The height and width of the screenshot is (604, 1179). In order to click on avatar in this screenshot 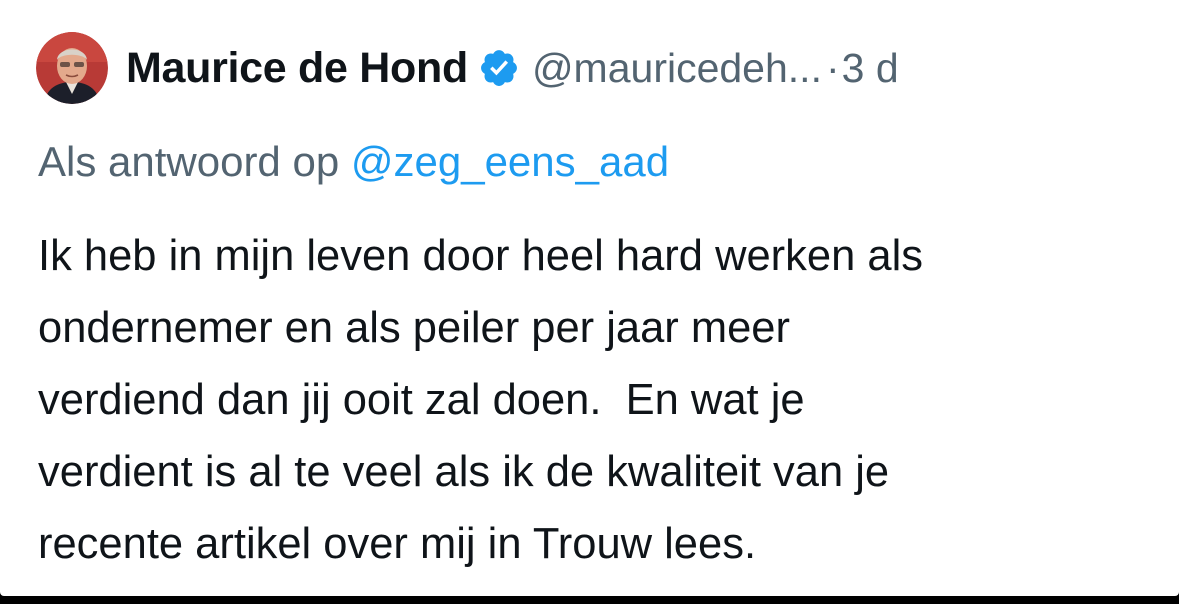, I will do `click(72, 68)`.